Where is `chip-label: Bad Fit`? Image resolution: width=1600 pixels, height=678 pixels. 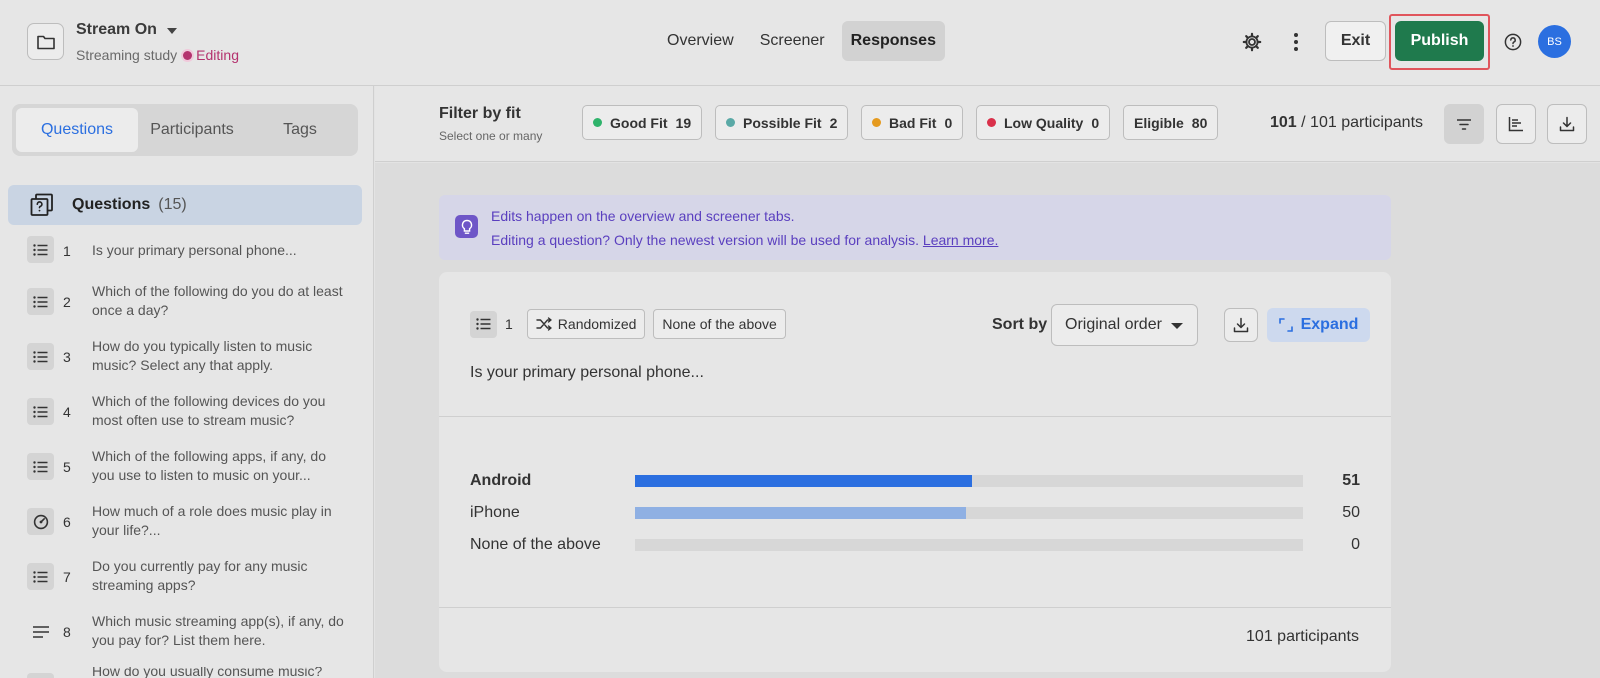 chip-label: Bad Fit is located at coordinates (913, 122).